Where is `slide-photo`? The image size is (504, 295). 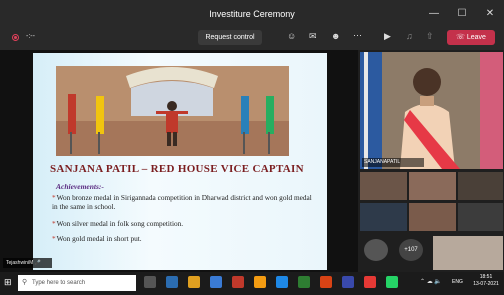
slide-photo is located at coordinates (172, 111).